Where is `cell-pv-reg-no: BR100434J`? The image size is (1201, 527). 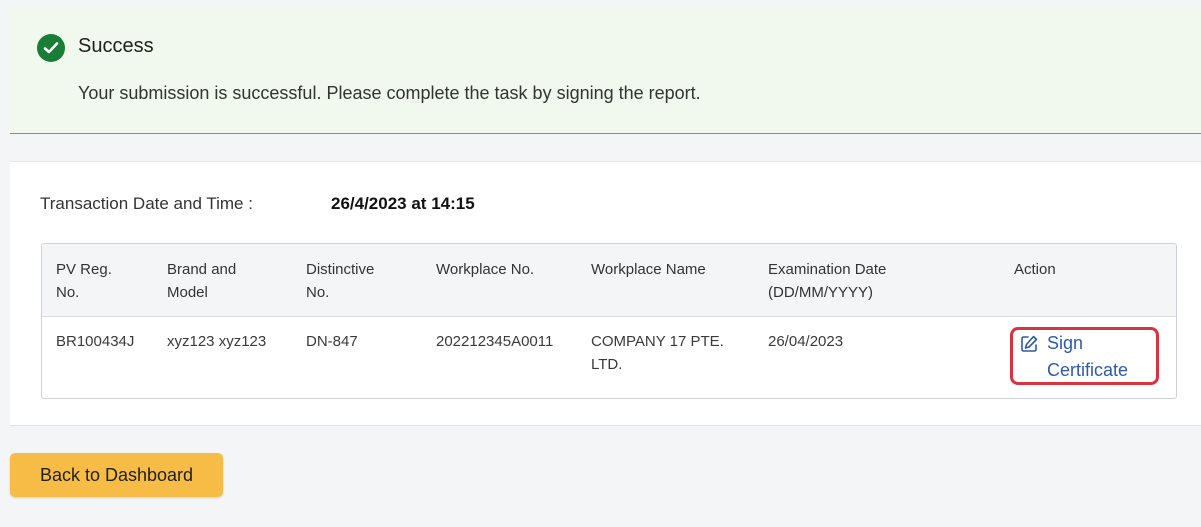
cell-pv-reg-no: BR100434J is located at coordinates (95, 341).